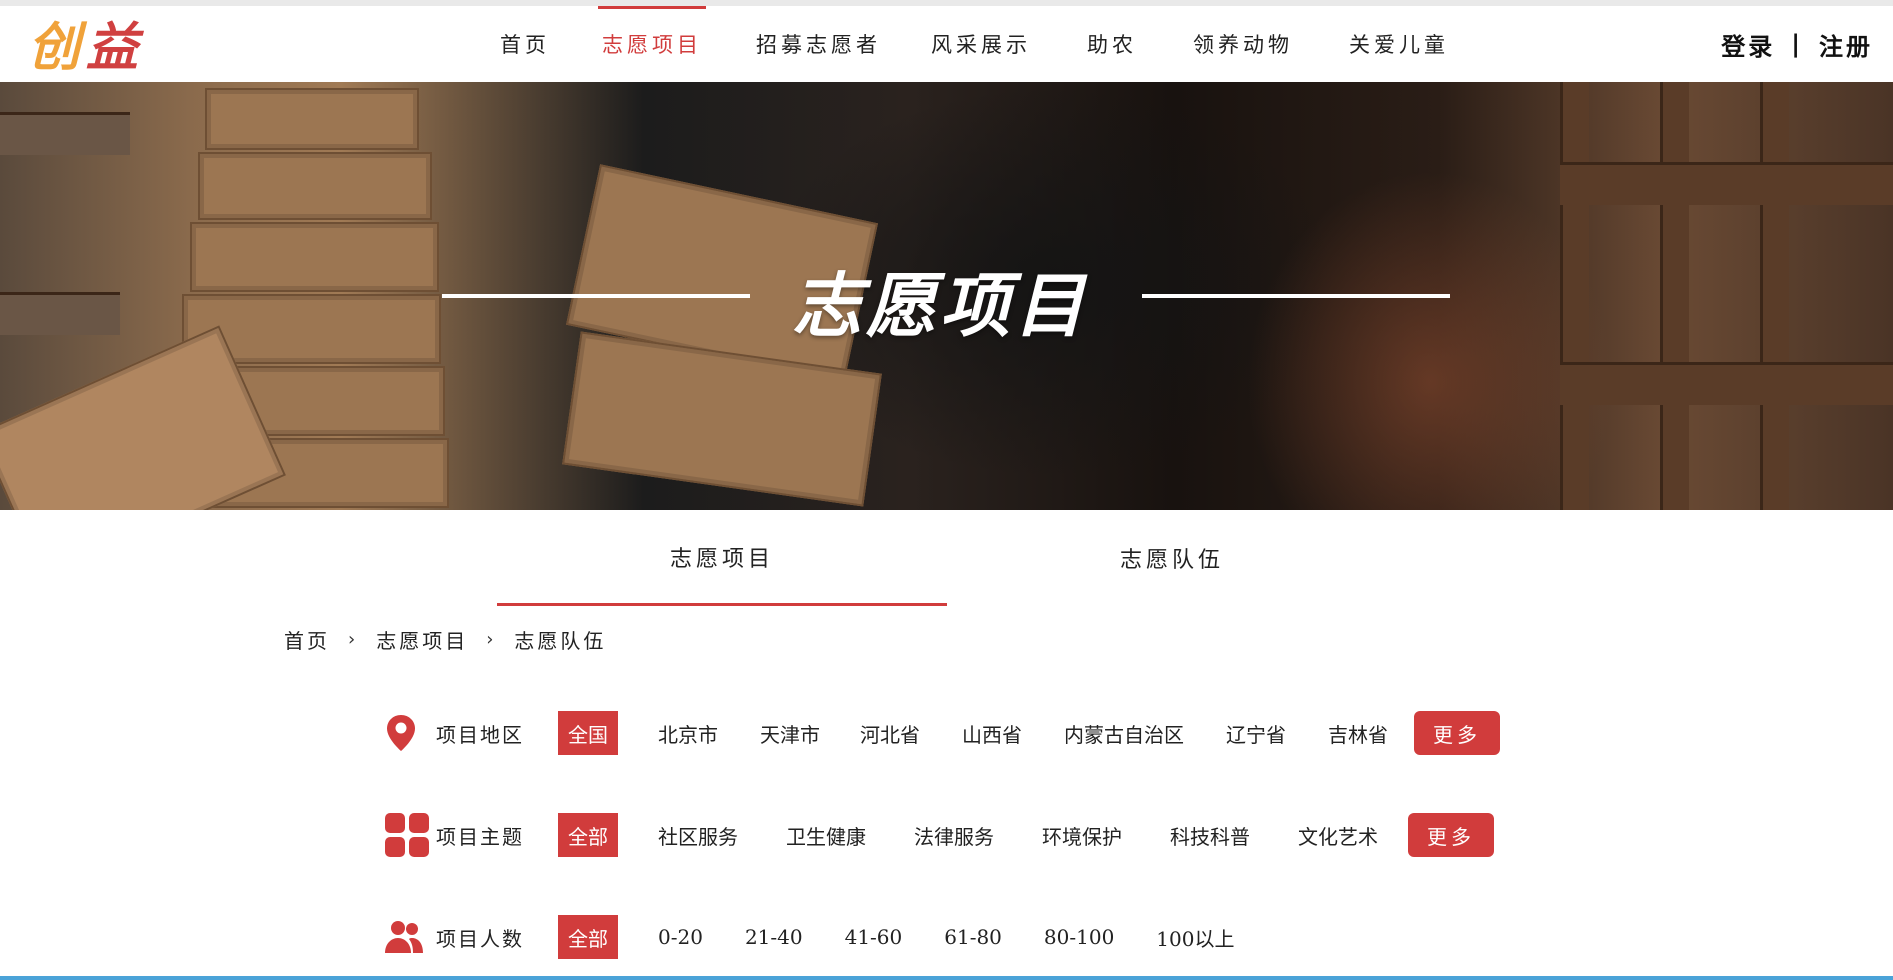 This screenshot has height=980, width=1893. I want to click on filter-option: 61-80, so click(973, 937).